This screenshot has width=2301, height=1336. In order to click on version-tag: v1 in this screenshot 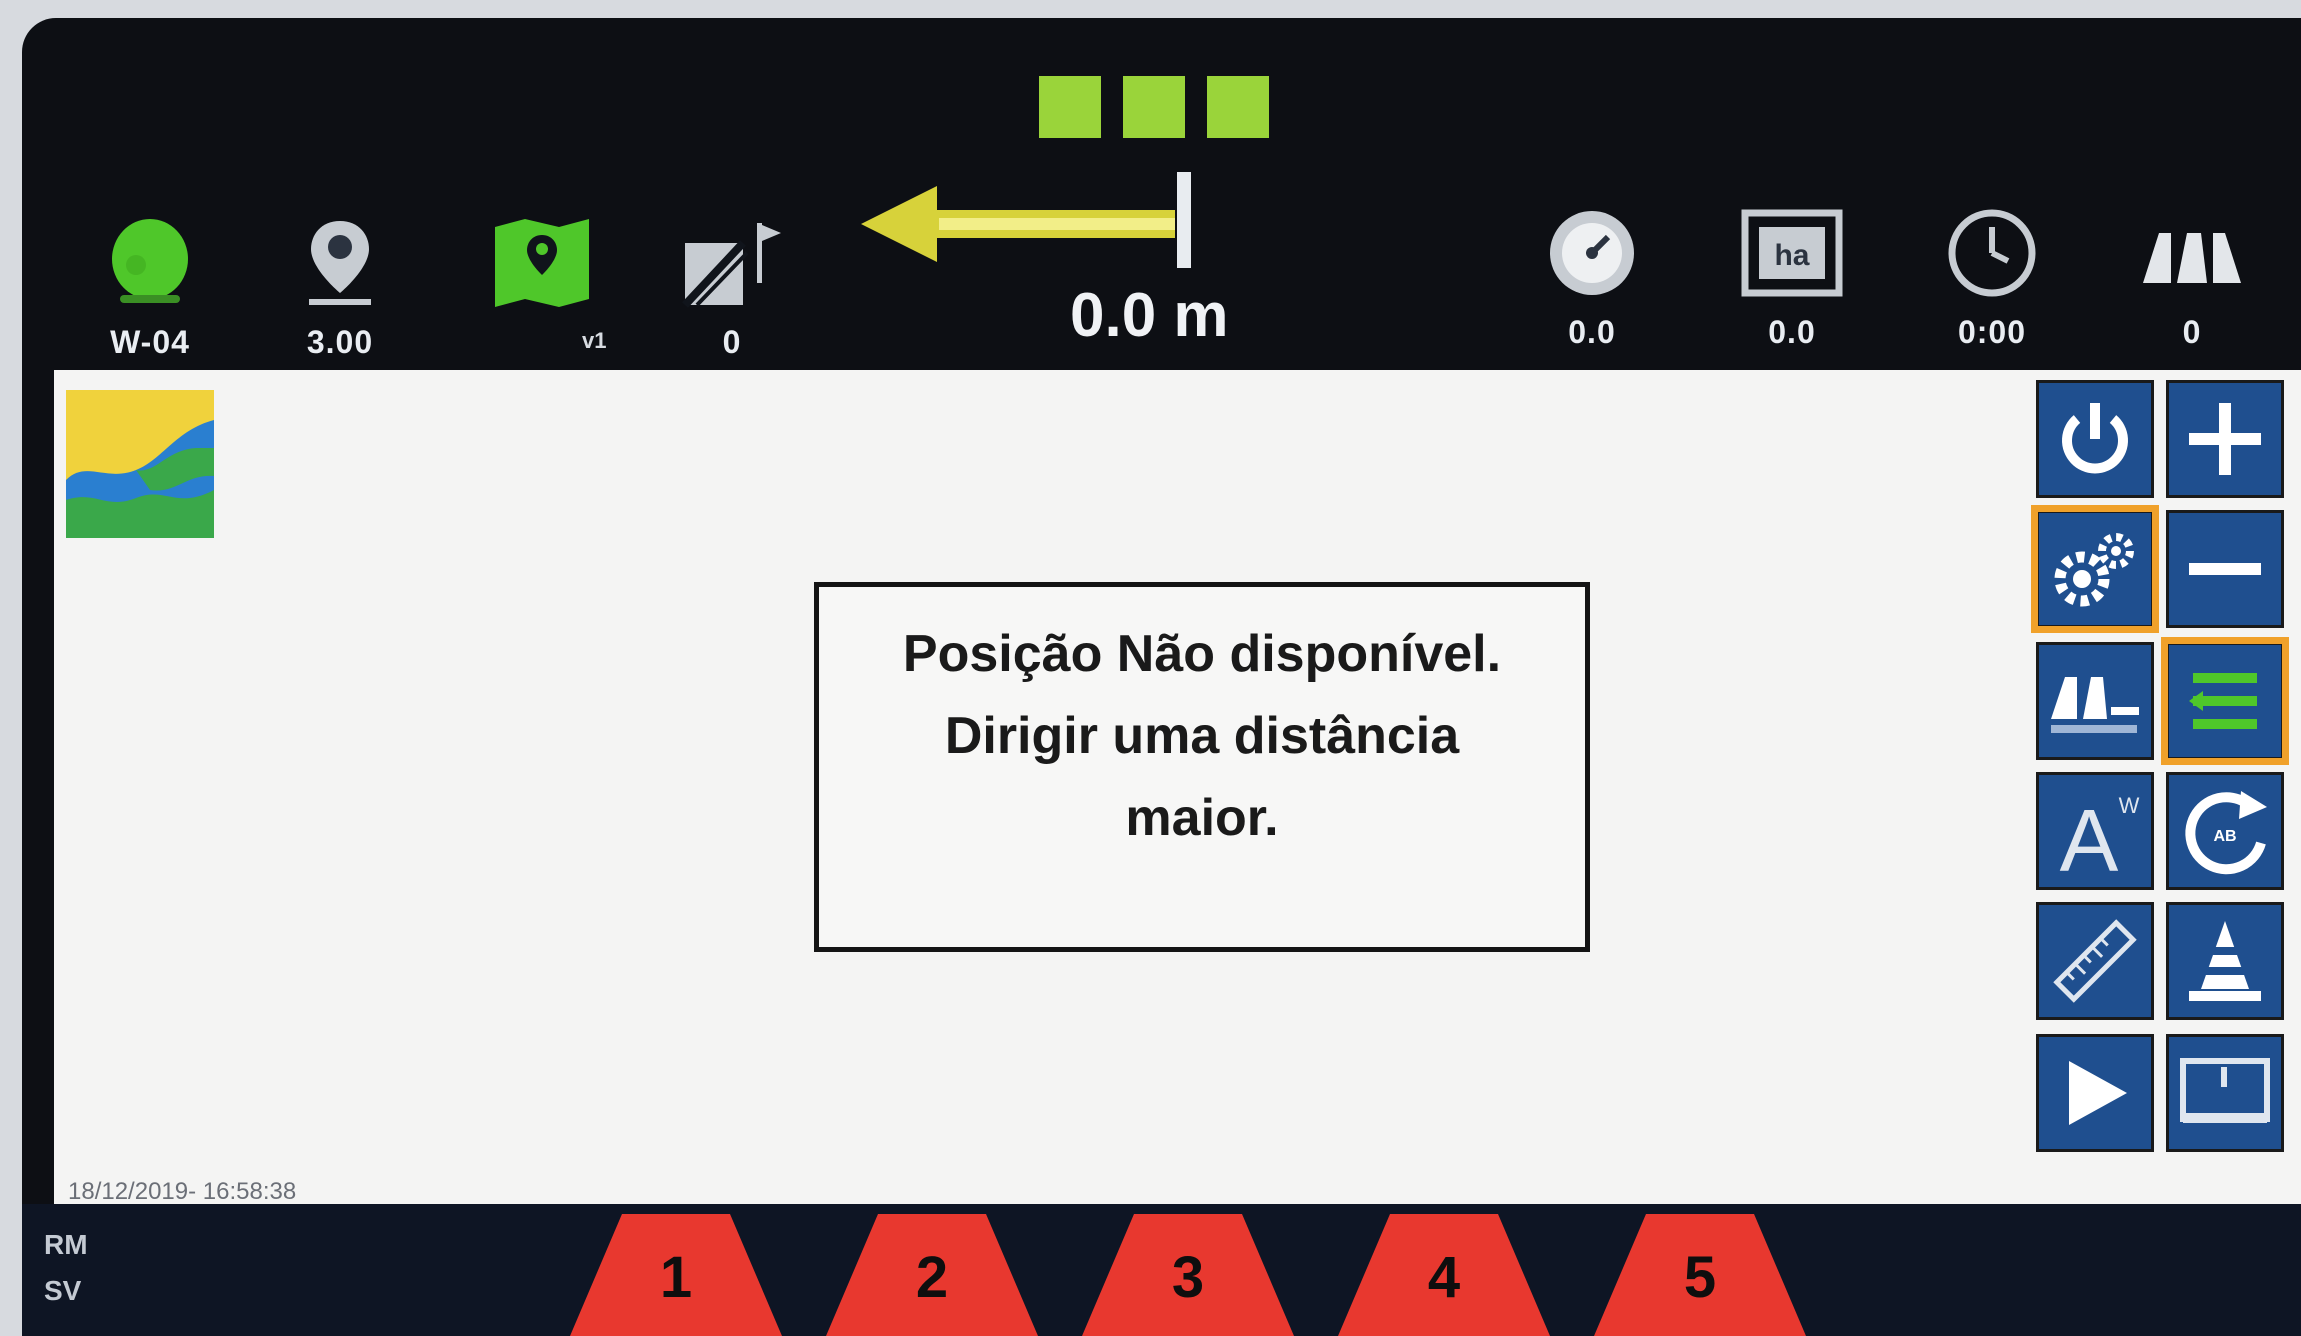, I will do `click(594, 340)`.